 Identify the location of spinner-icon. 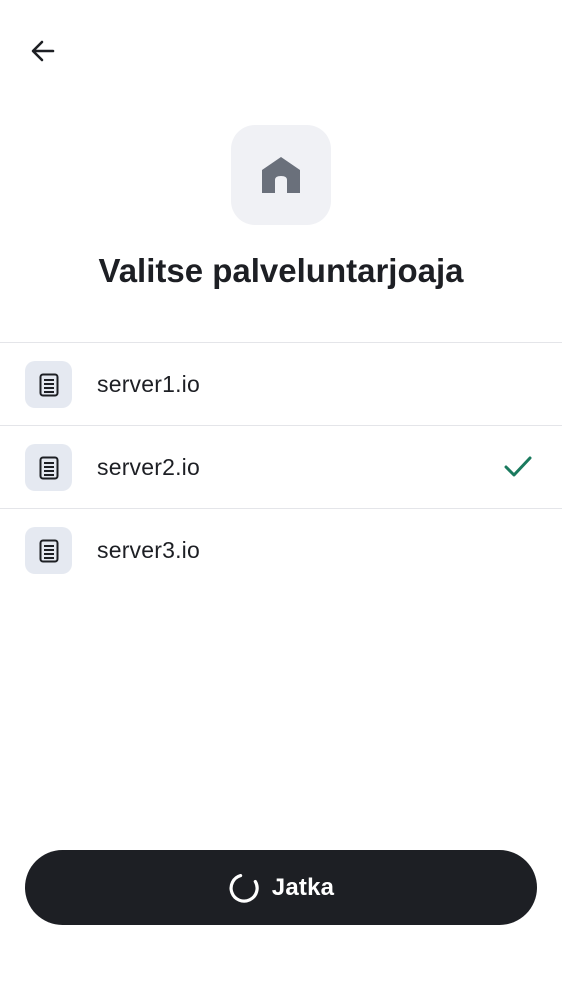
(244, 888).